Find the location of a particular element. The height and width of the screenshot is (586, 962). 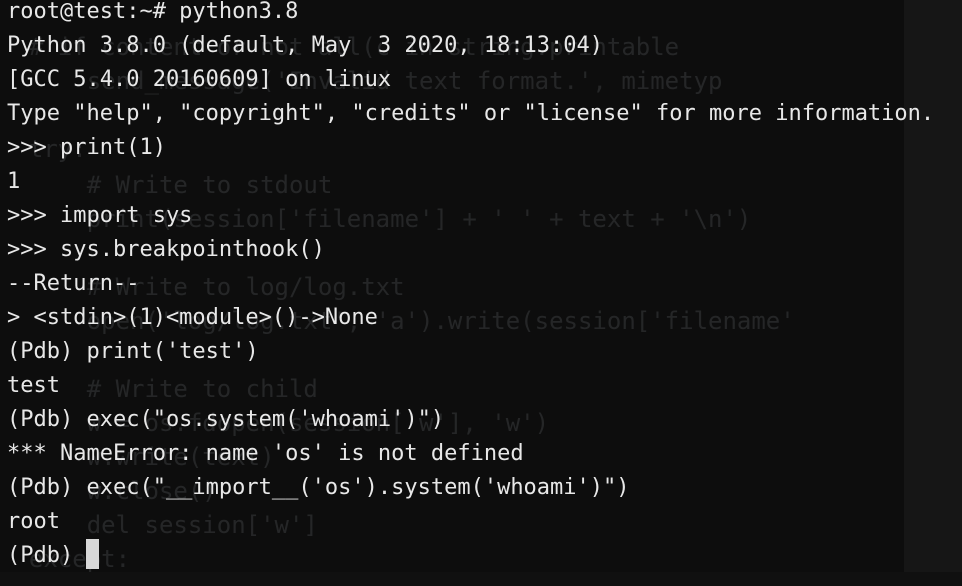

terminal-line: [GCC 5.4.0 20160609] on linux is located at coordinates (199, 79).